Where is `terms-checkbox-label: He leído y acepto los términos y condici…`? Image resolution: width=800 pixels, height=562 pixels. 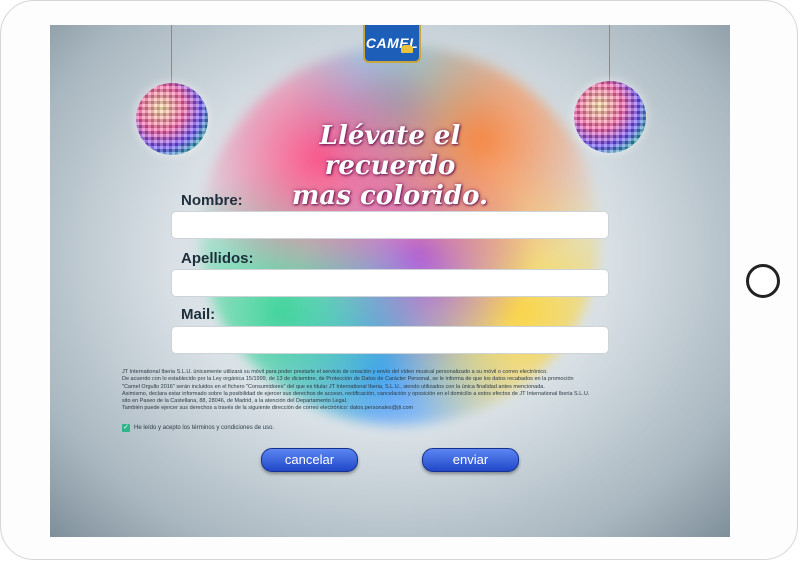
terms-checkbox-label: He leído y acepto los términos y condici… is located at coordinates (204, 428).